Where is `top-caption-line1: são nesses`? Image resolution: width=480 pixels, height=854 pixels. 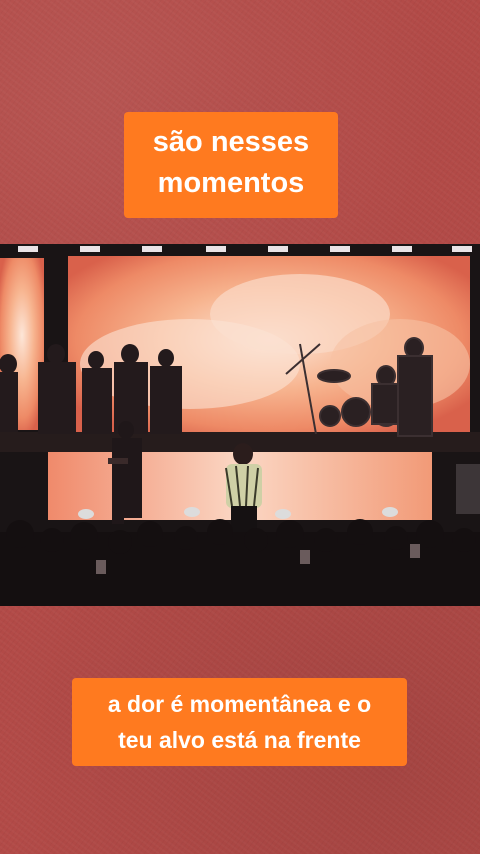 top-caption-line1: são nesses is located at coordinates (231, 142).